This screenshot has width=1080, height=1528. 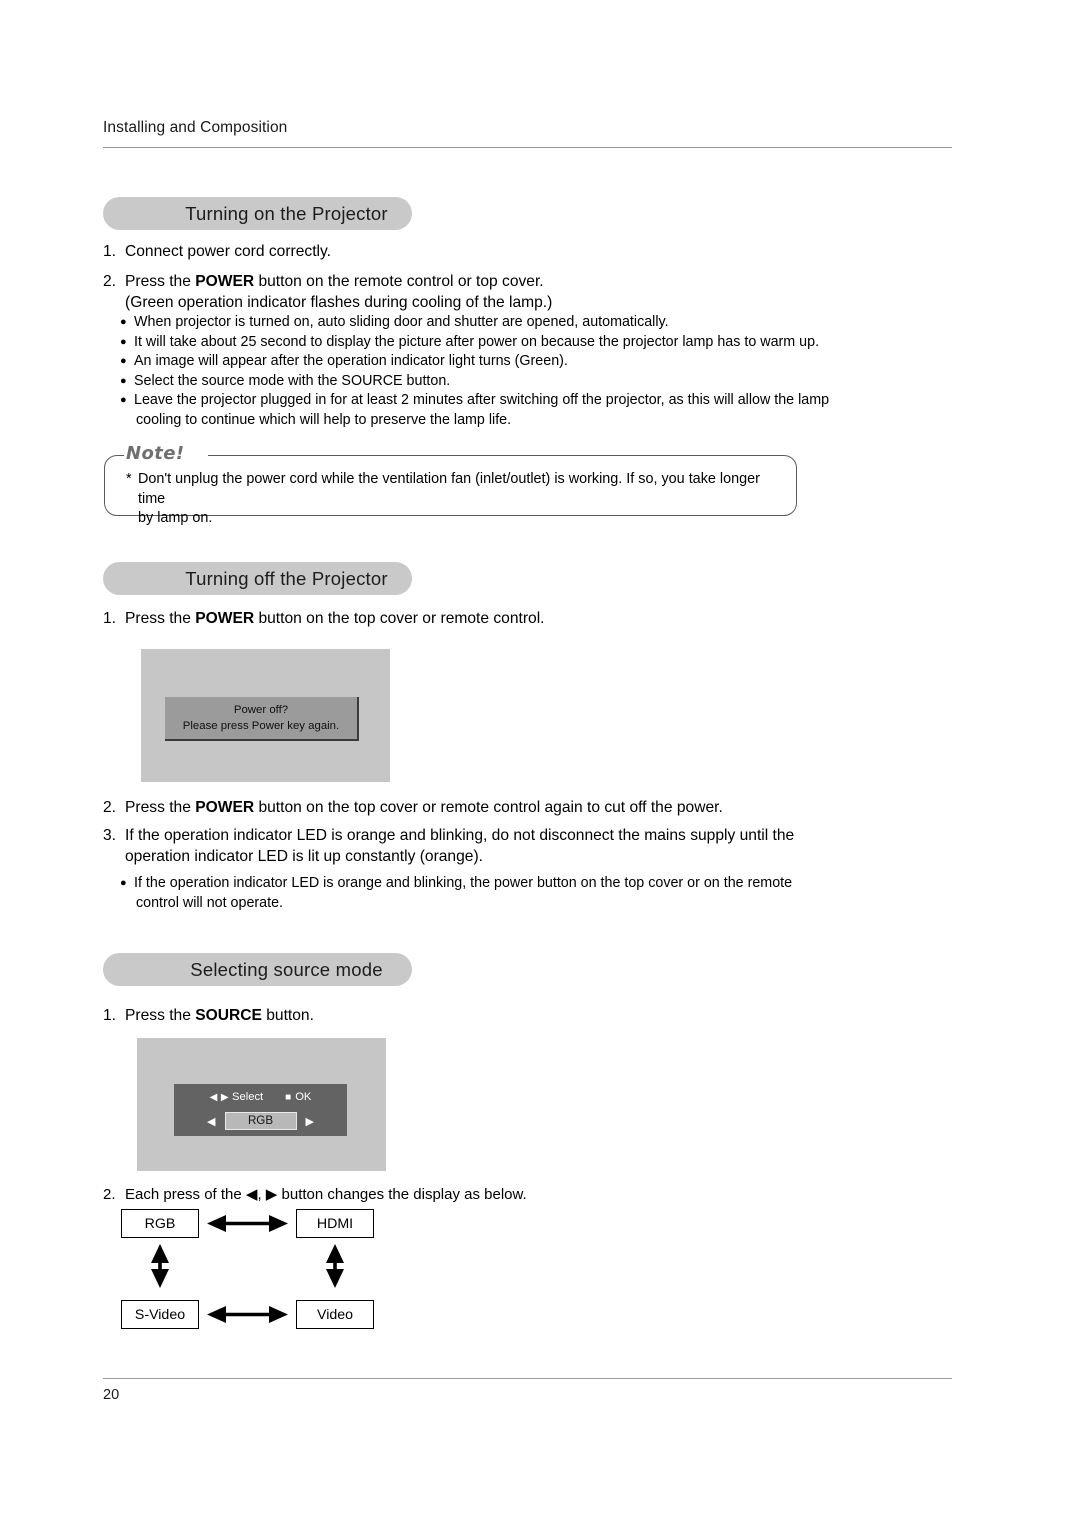 What do you see at coordinates (286, 969) in the screenshot?
I see `section-heading-selecting-source-label: Selecting source mode` at bounding box center [286, 969].